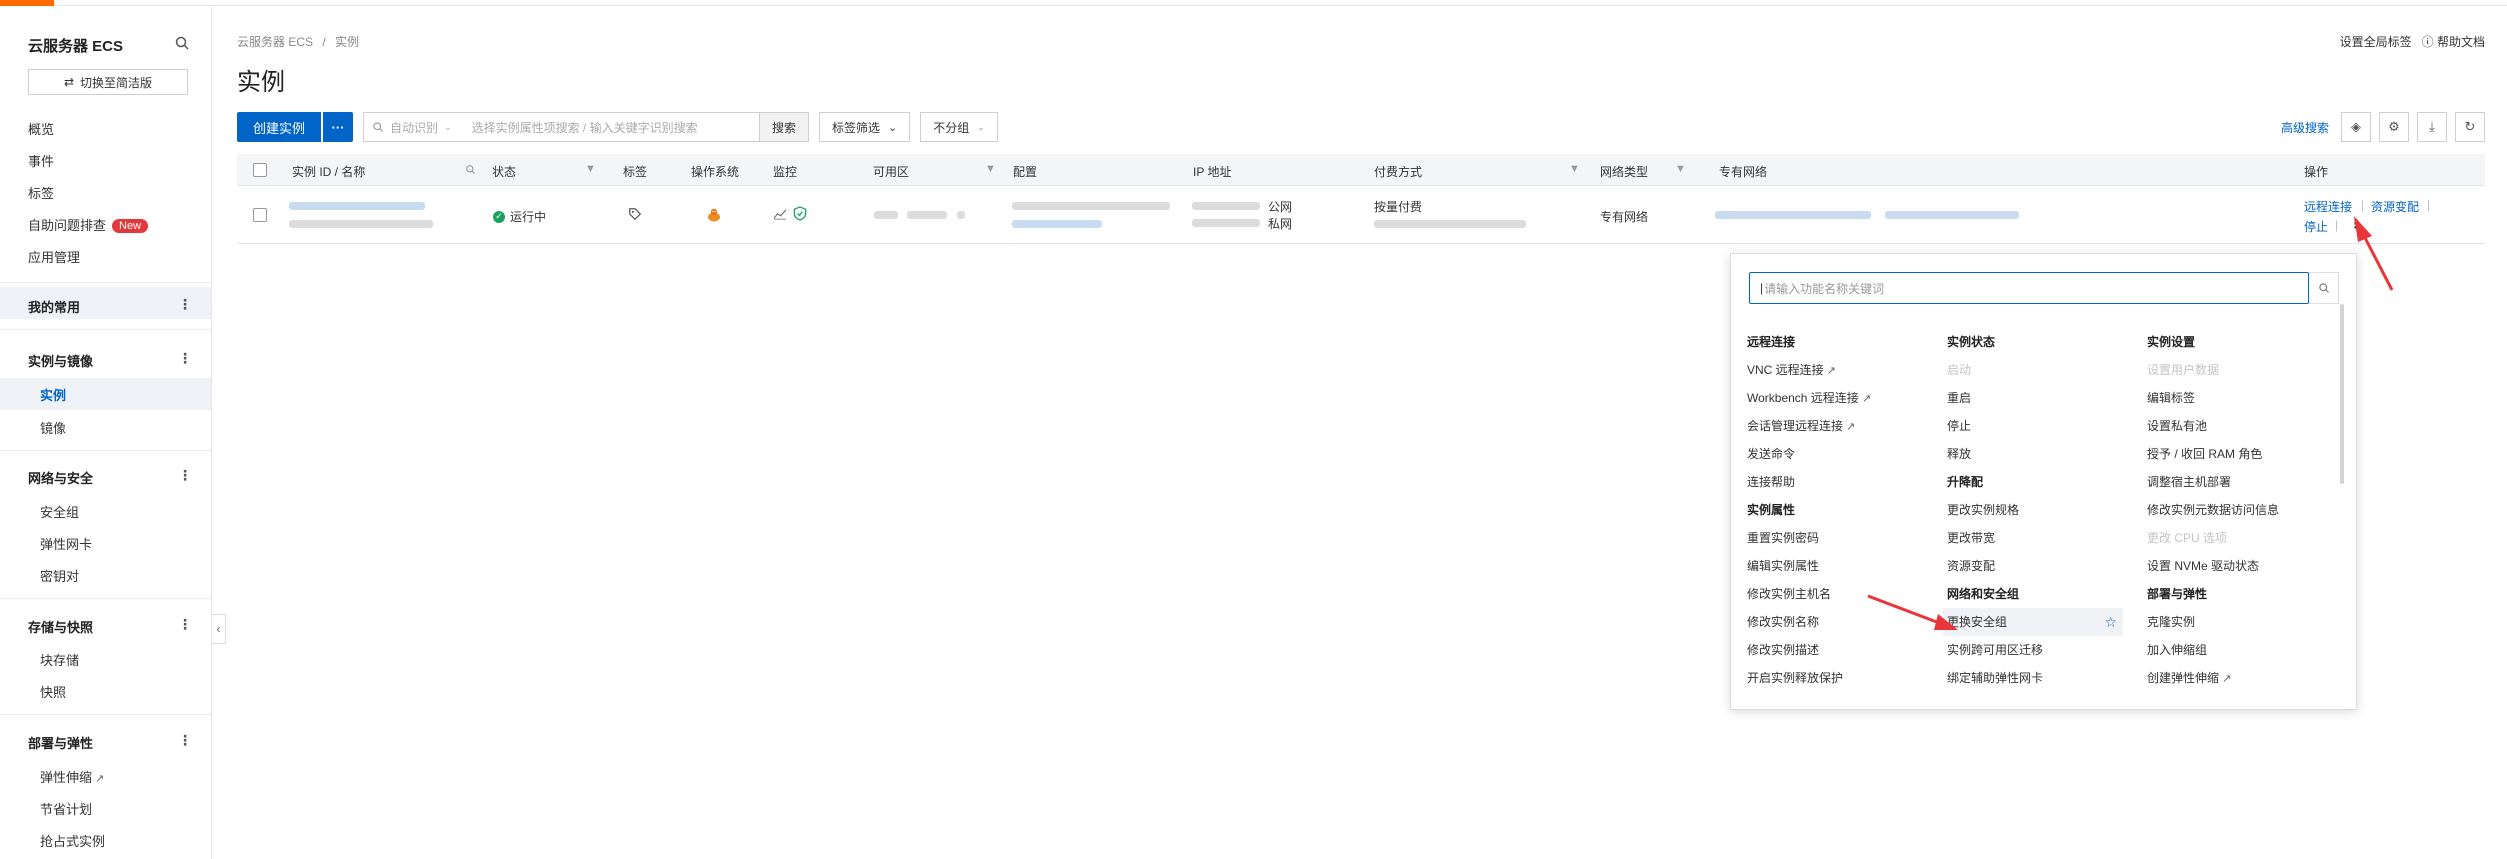 The height and width of the screenshot is (859, 2507). What do you see at coordinates (54, 306) in the screenshot?
I see `sidebar-section-favorites: 我的常用` at bounding box center [54, 306].